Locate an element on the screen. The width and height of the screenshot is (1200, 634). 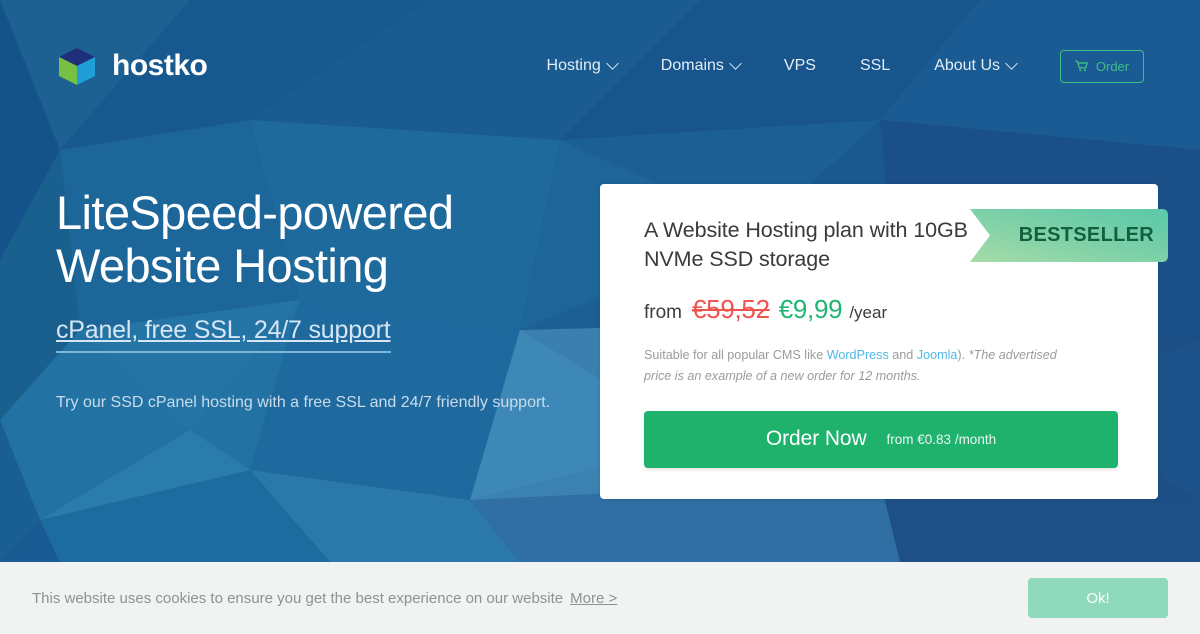
desc-tail: ). is located at coordinates (963, 355).